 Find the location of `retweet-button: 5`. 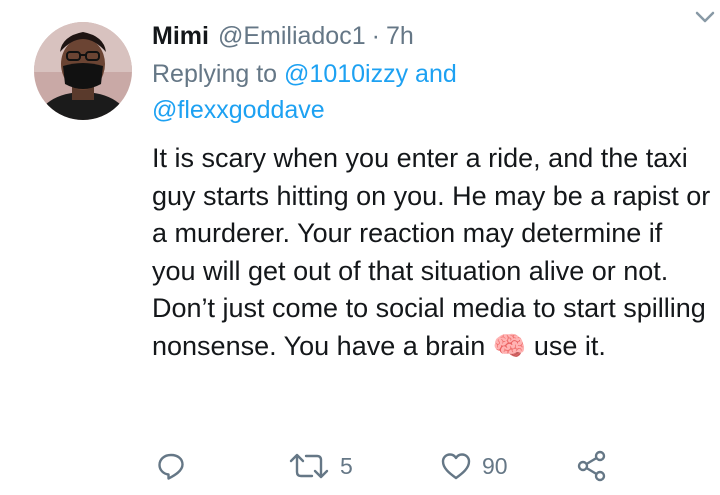

retweet-button: 5 is located at coordinates (320, 466).